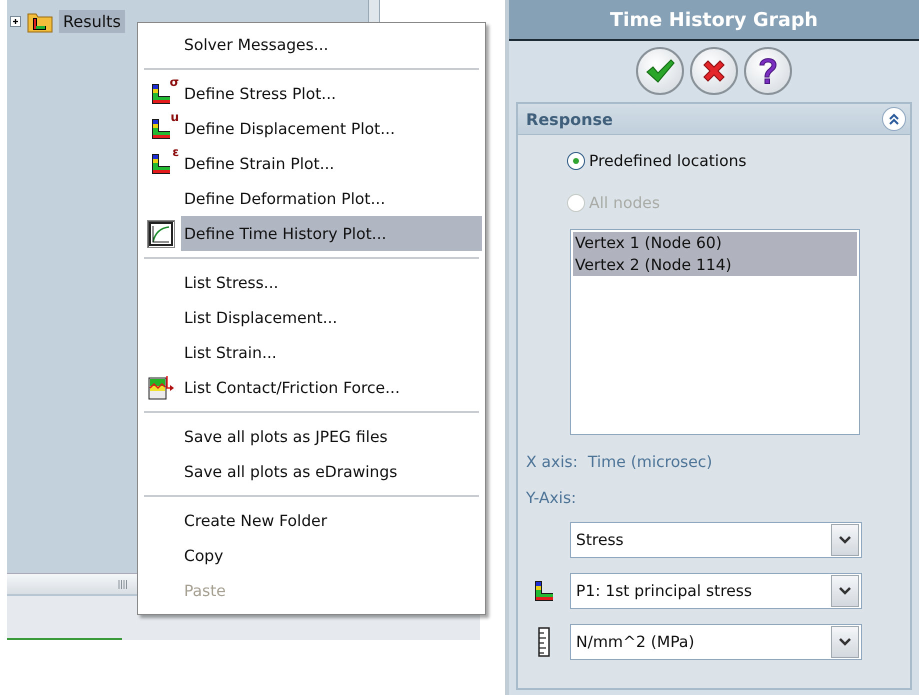 The image size is (919, 695). Describe the element at coordinates (92, 21) in the screenshot. I see `tree-item: Results` at that location.